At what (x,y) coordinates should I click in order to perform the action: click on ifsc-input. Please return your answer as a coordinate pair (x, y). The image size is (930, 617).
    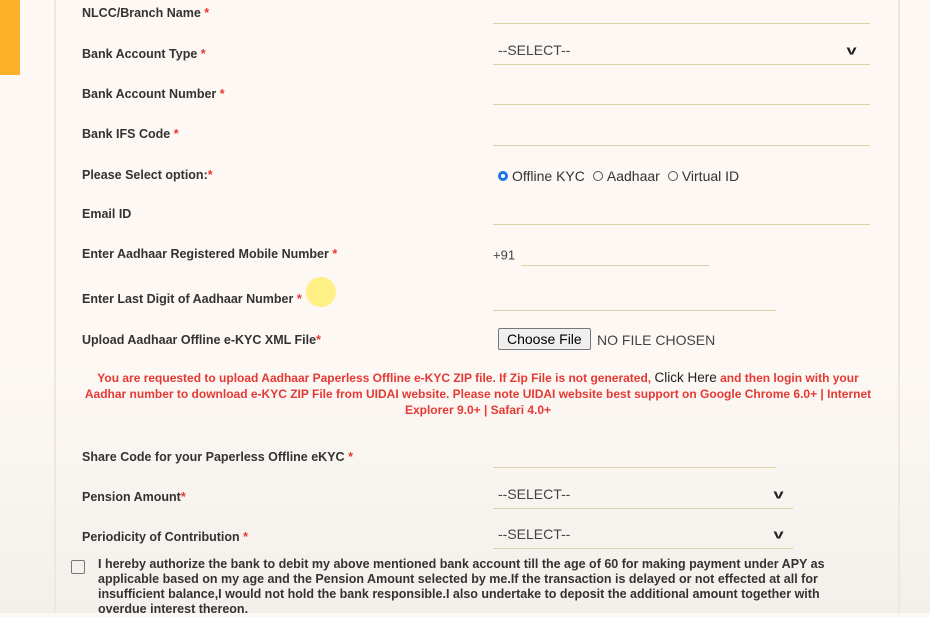
    Looking at the image, I should click on (681, 145).